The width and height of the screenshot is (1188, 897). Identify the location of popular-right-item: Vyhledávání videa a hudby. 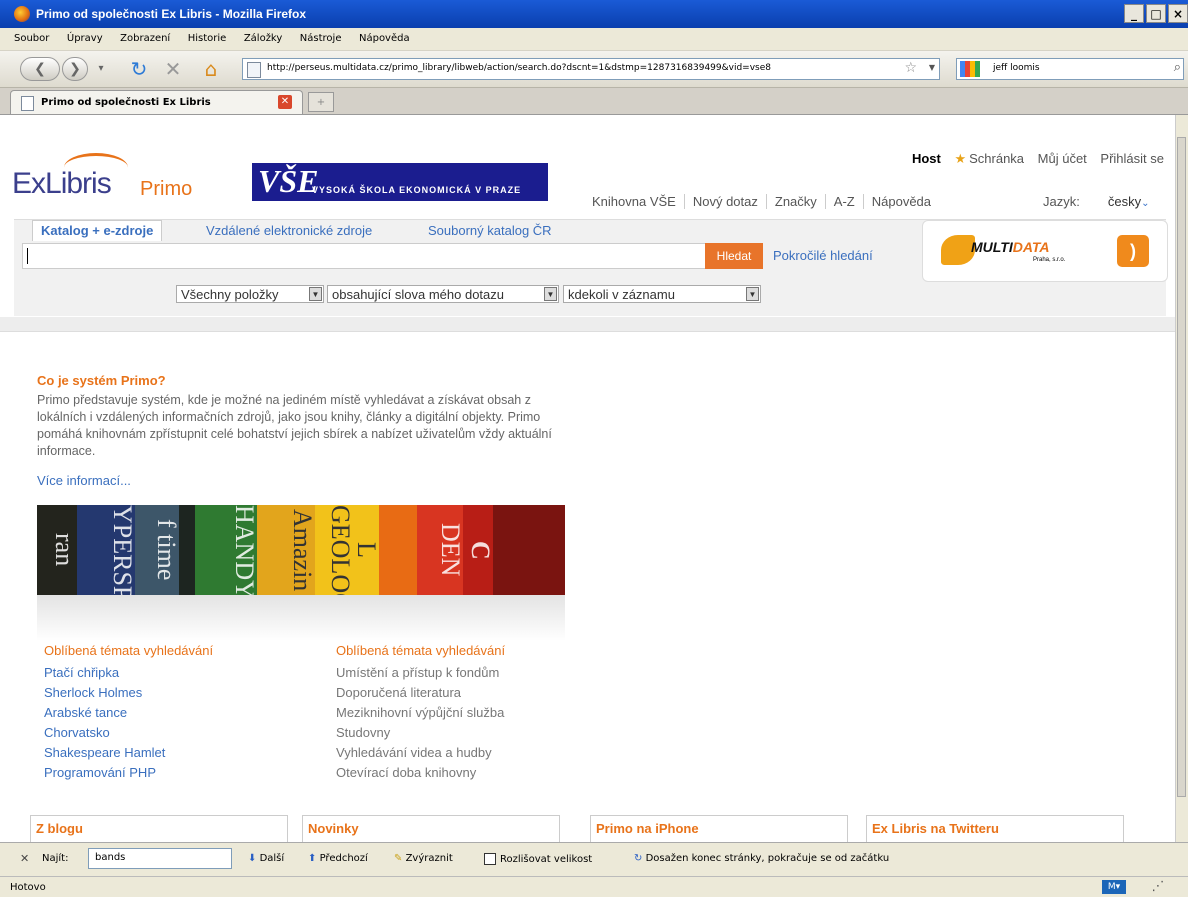
(420, 753).